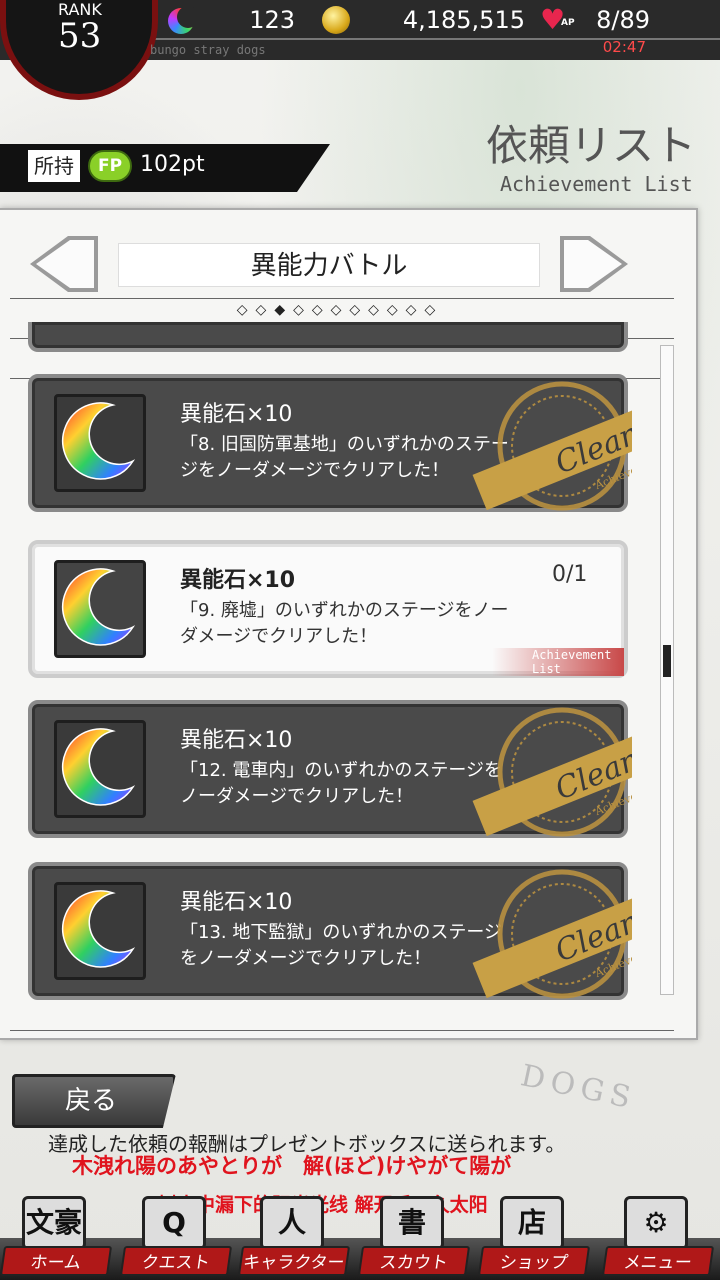 Image resolution: width=720 pixels, height=1280 pixels. Describe the element at coordinates (329, 265) in the screenshot. I see `category-title: 異能力バトル` at that location.